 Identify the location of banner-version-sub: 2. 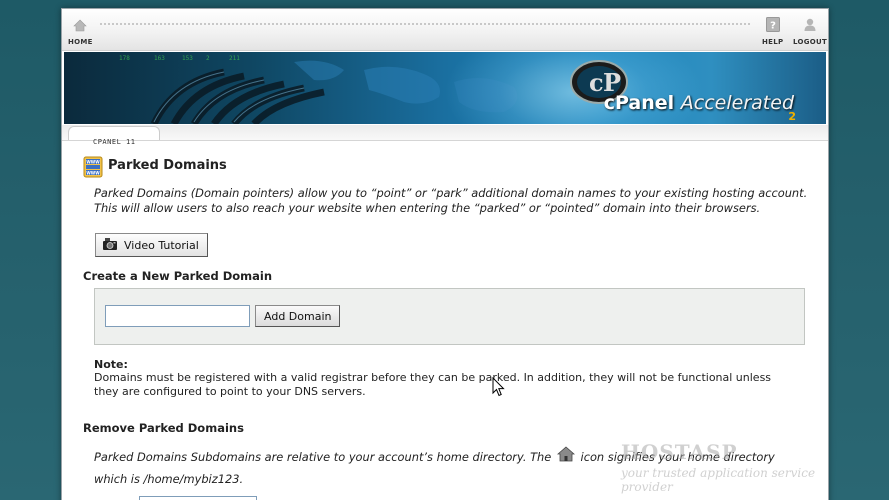
(792, 116).